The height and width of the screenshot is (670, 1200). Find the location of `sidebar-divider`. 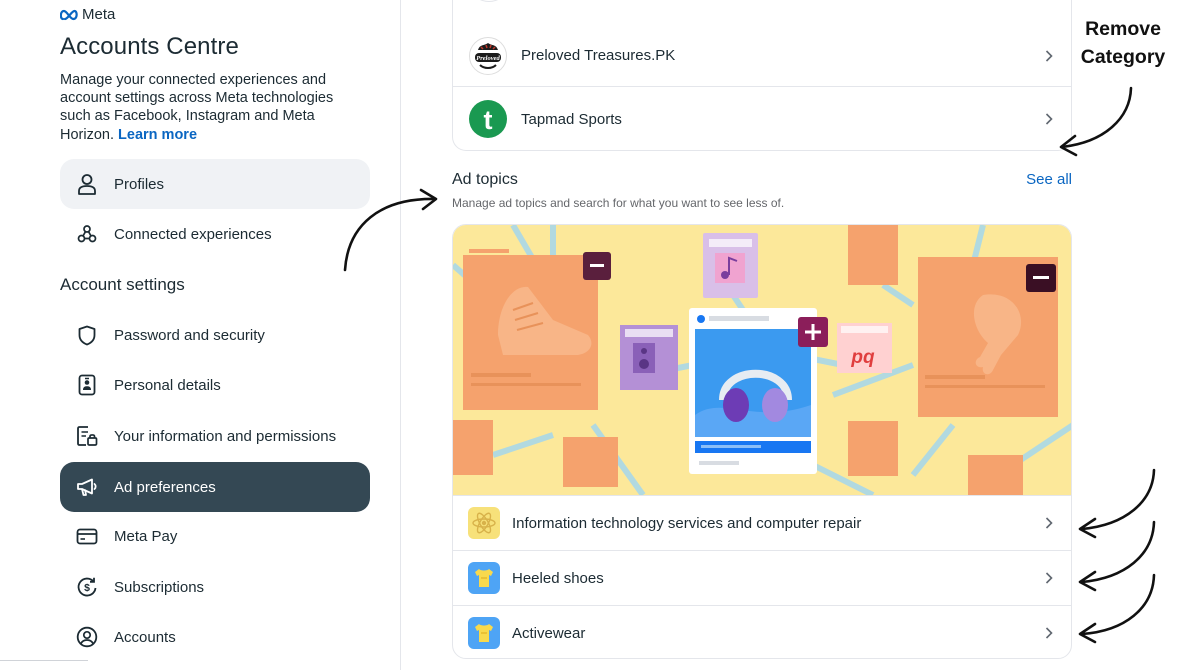

sidebar-divider is located at coordinates (400, 335).